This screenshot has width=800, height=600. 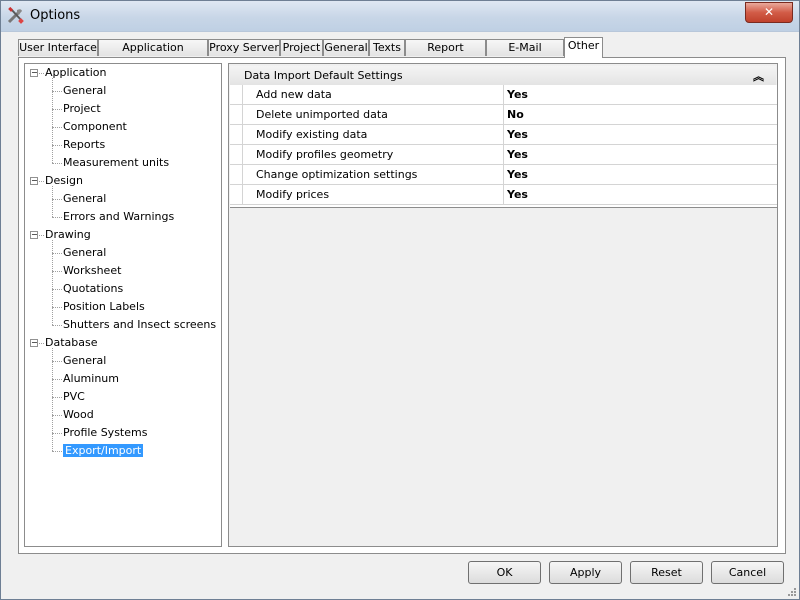 I want to click on group-title: Data Import Default Settings, so click(x=323, y=75).